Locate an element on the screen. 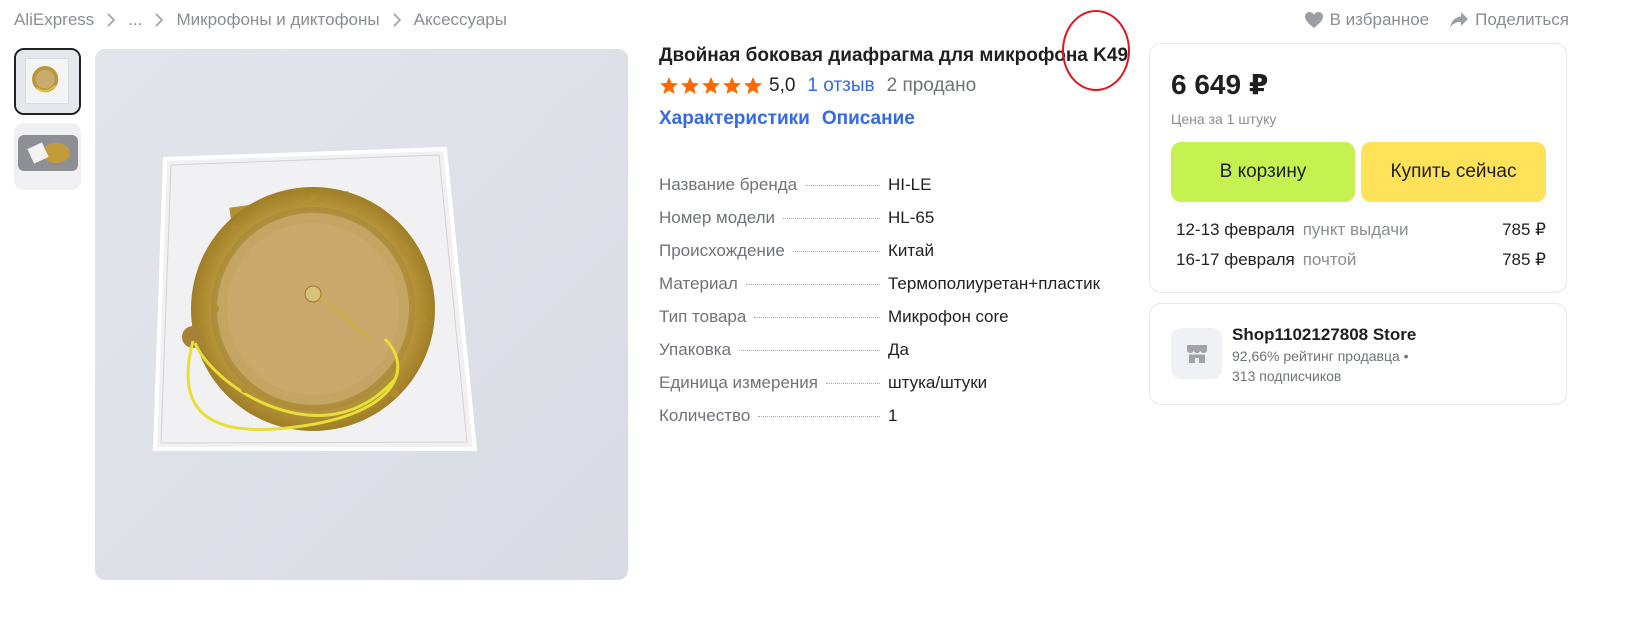 The width and height of the screenshot is (1633, 622). heart-icon is located at coordinates (1313, 20).